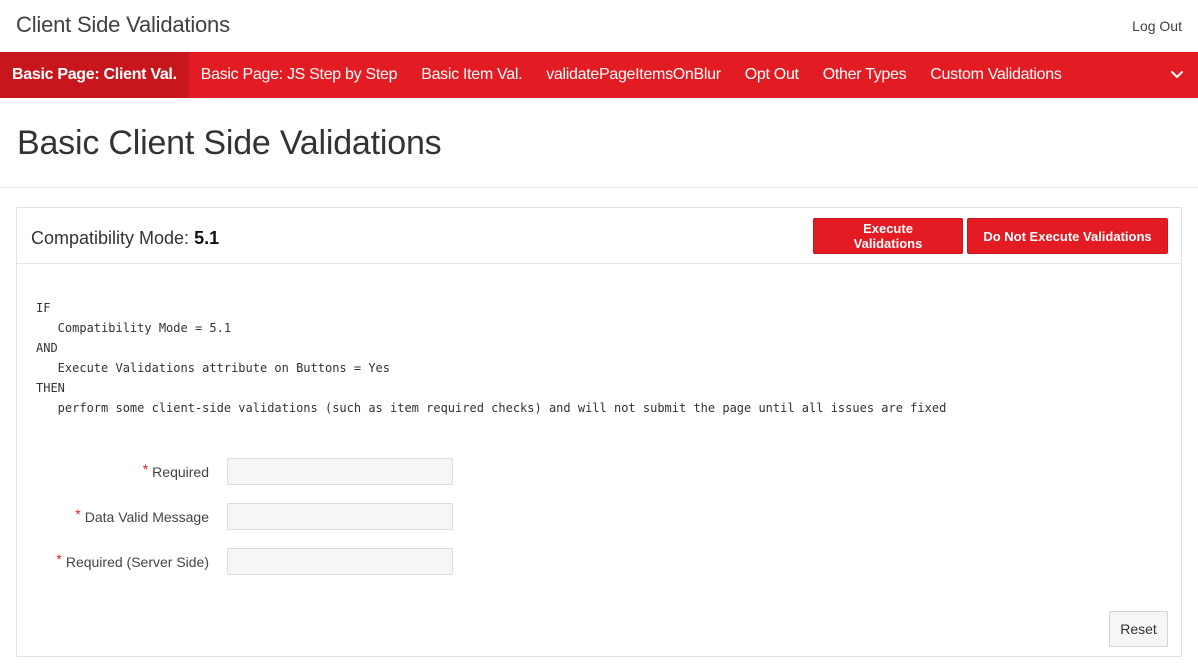  I want to click on region-title: Compatibility Mode: 5.1, so click(125, 238).